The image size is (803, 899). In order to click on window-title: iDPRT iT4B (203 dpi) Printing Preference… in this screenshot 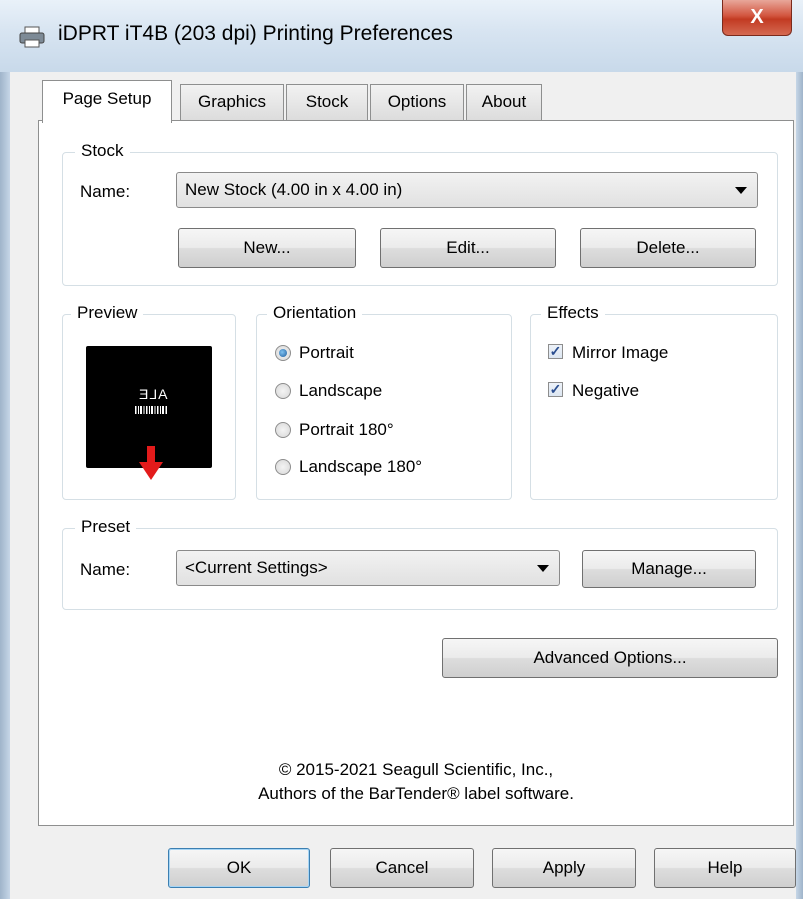, I will do `click(255, 33)`.